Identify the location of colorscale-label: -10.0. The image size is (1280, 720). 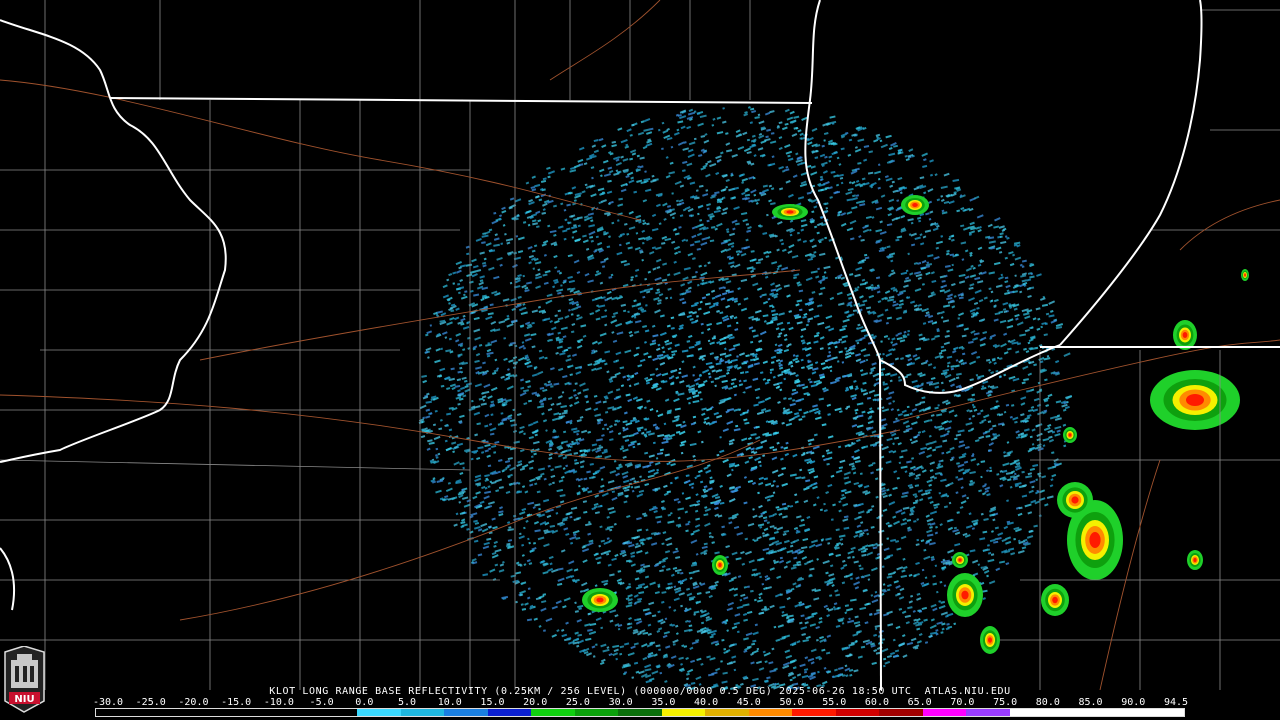
(278, 702).